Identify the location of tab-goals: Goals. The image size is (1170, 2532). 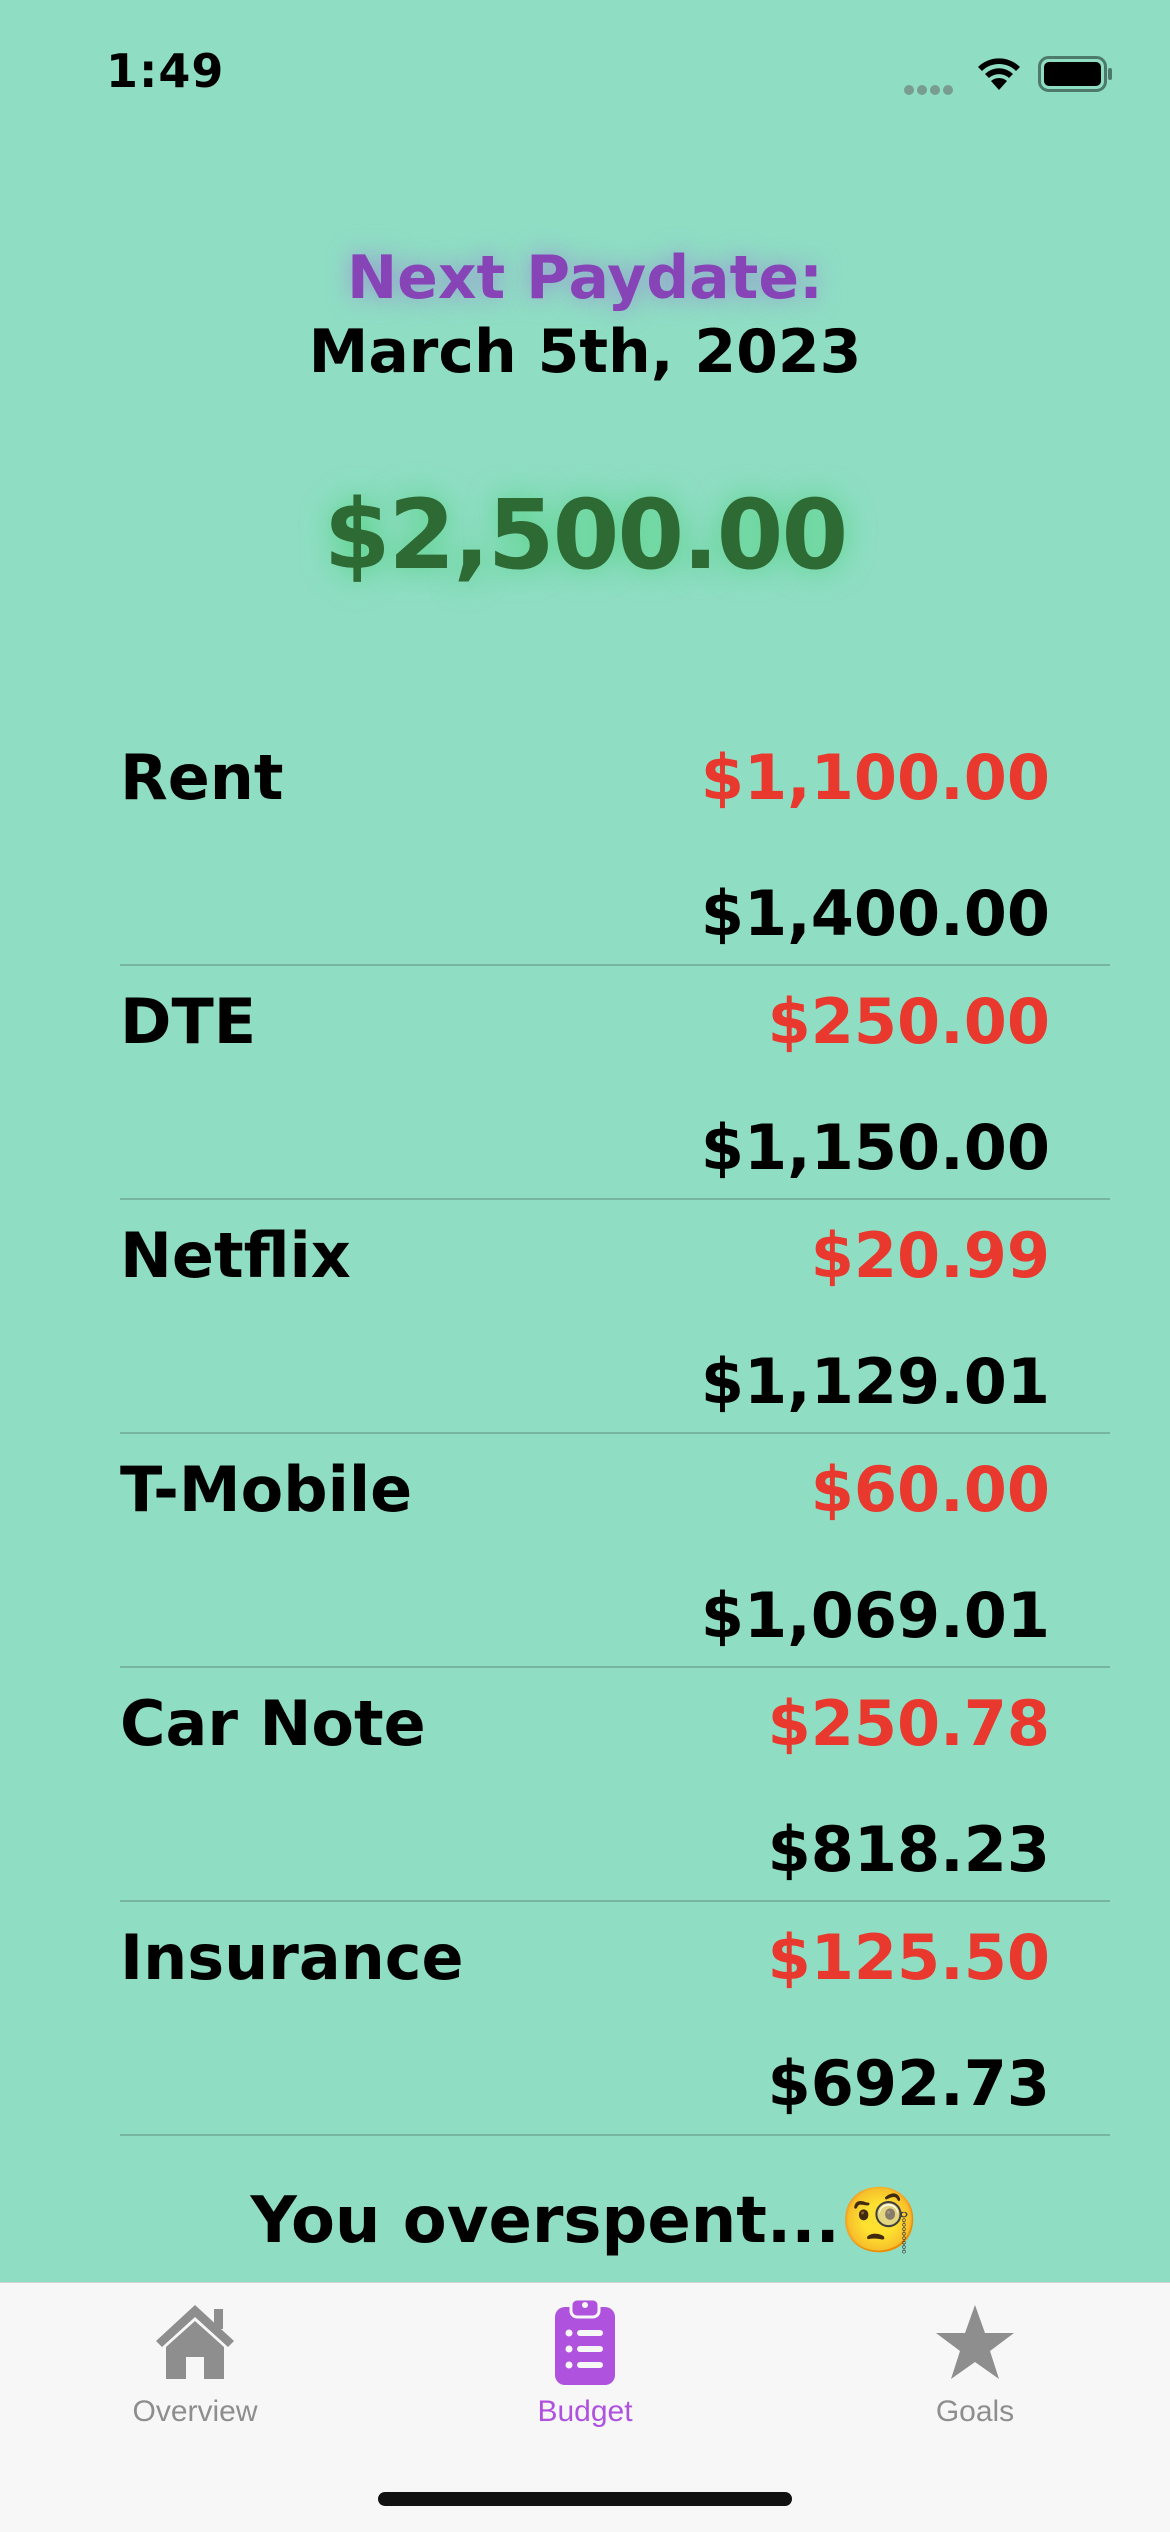
(975, 2363).